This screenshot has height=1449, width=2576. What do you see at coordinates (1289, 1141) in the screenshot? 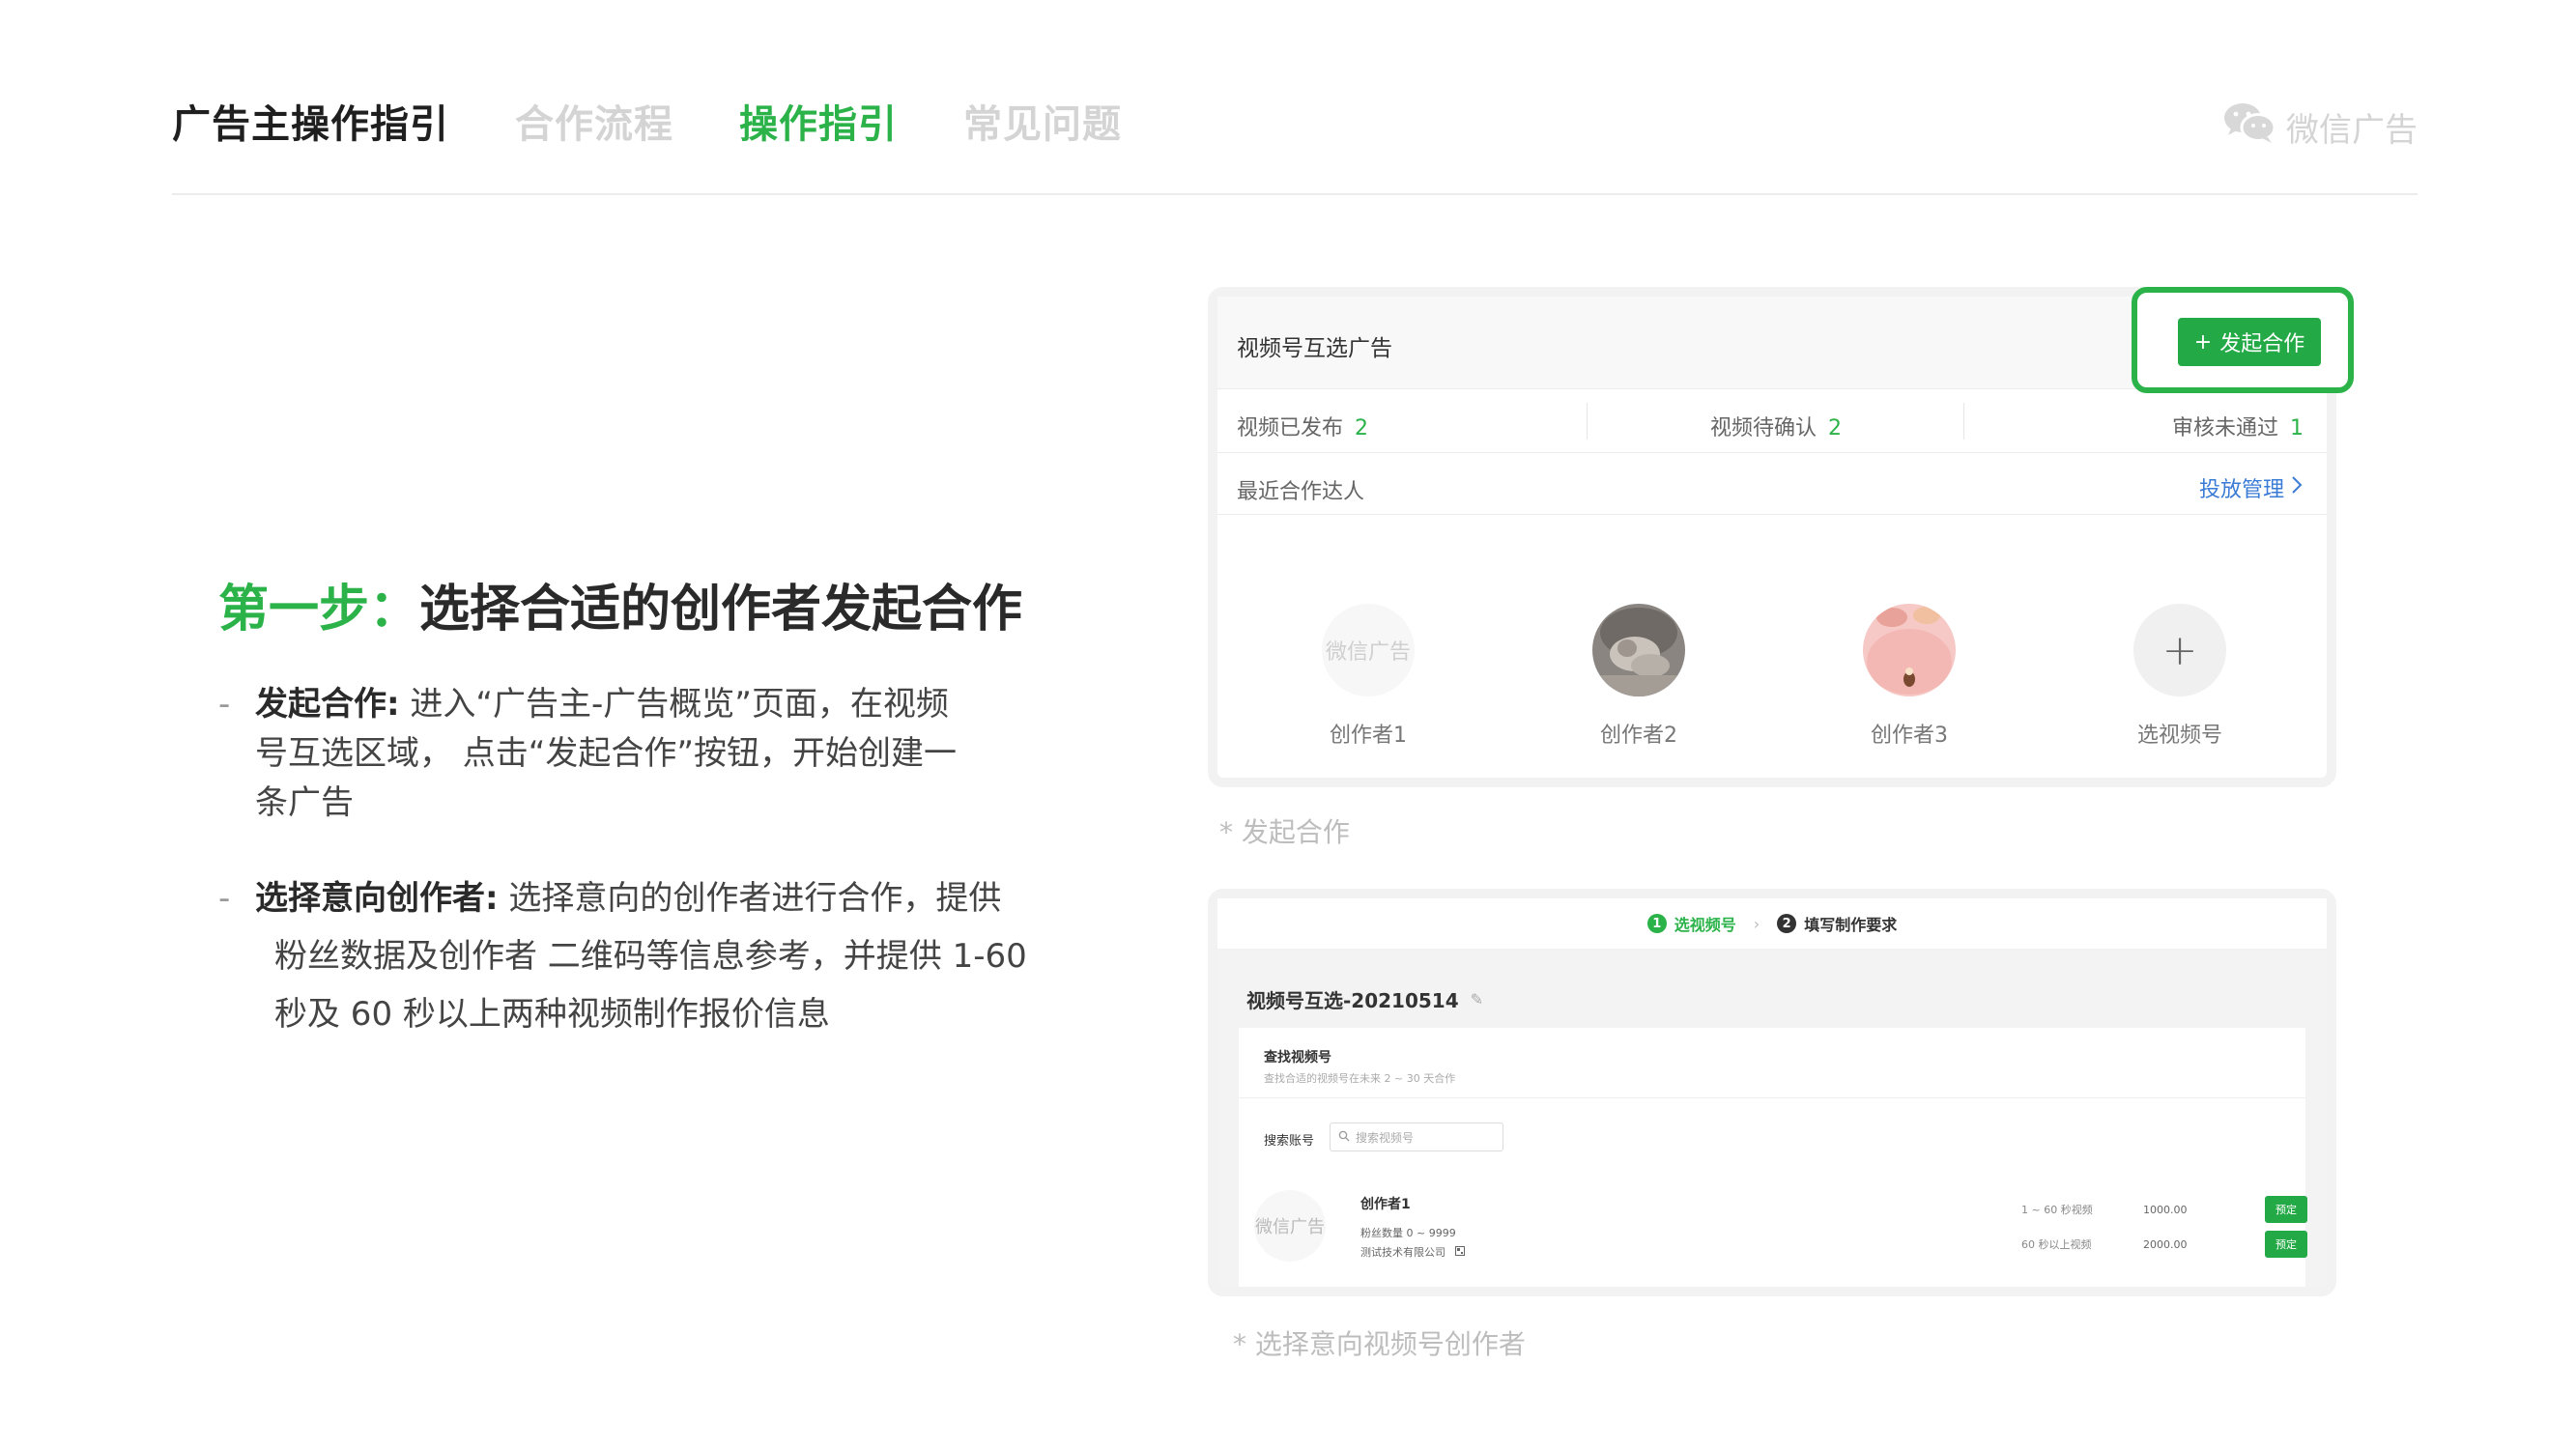
I see `search-label: 搜索账号` at bounding box center [1289, 1141].